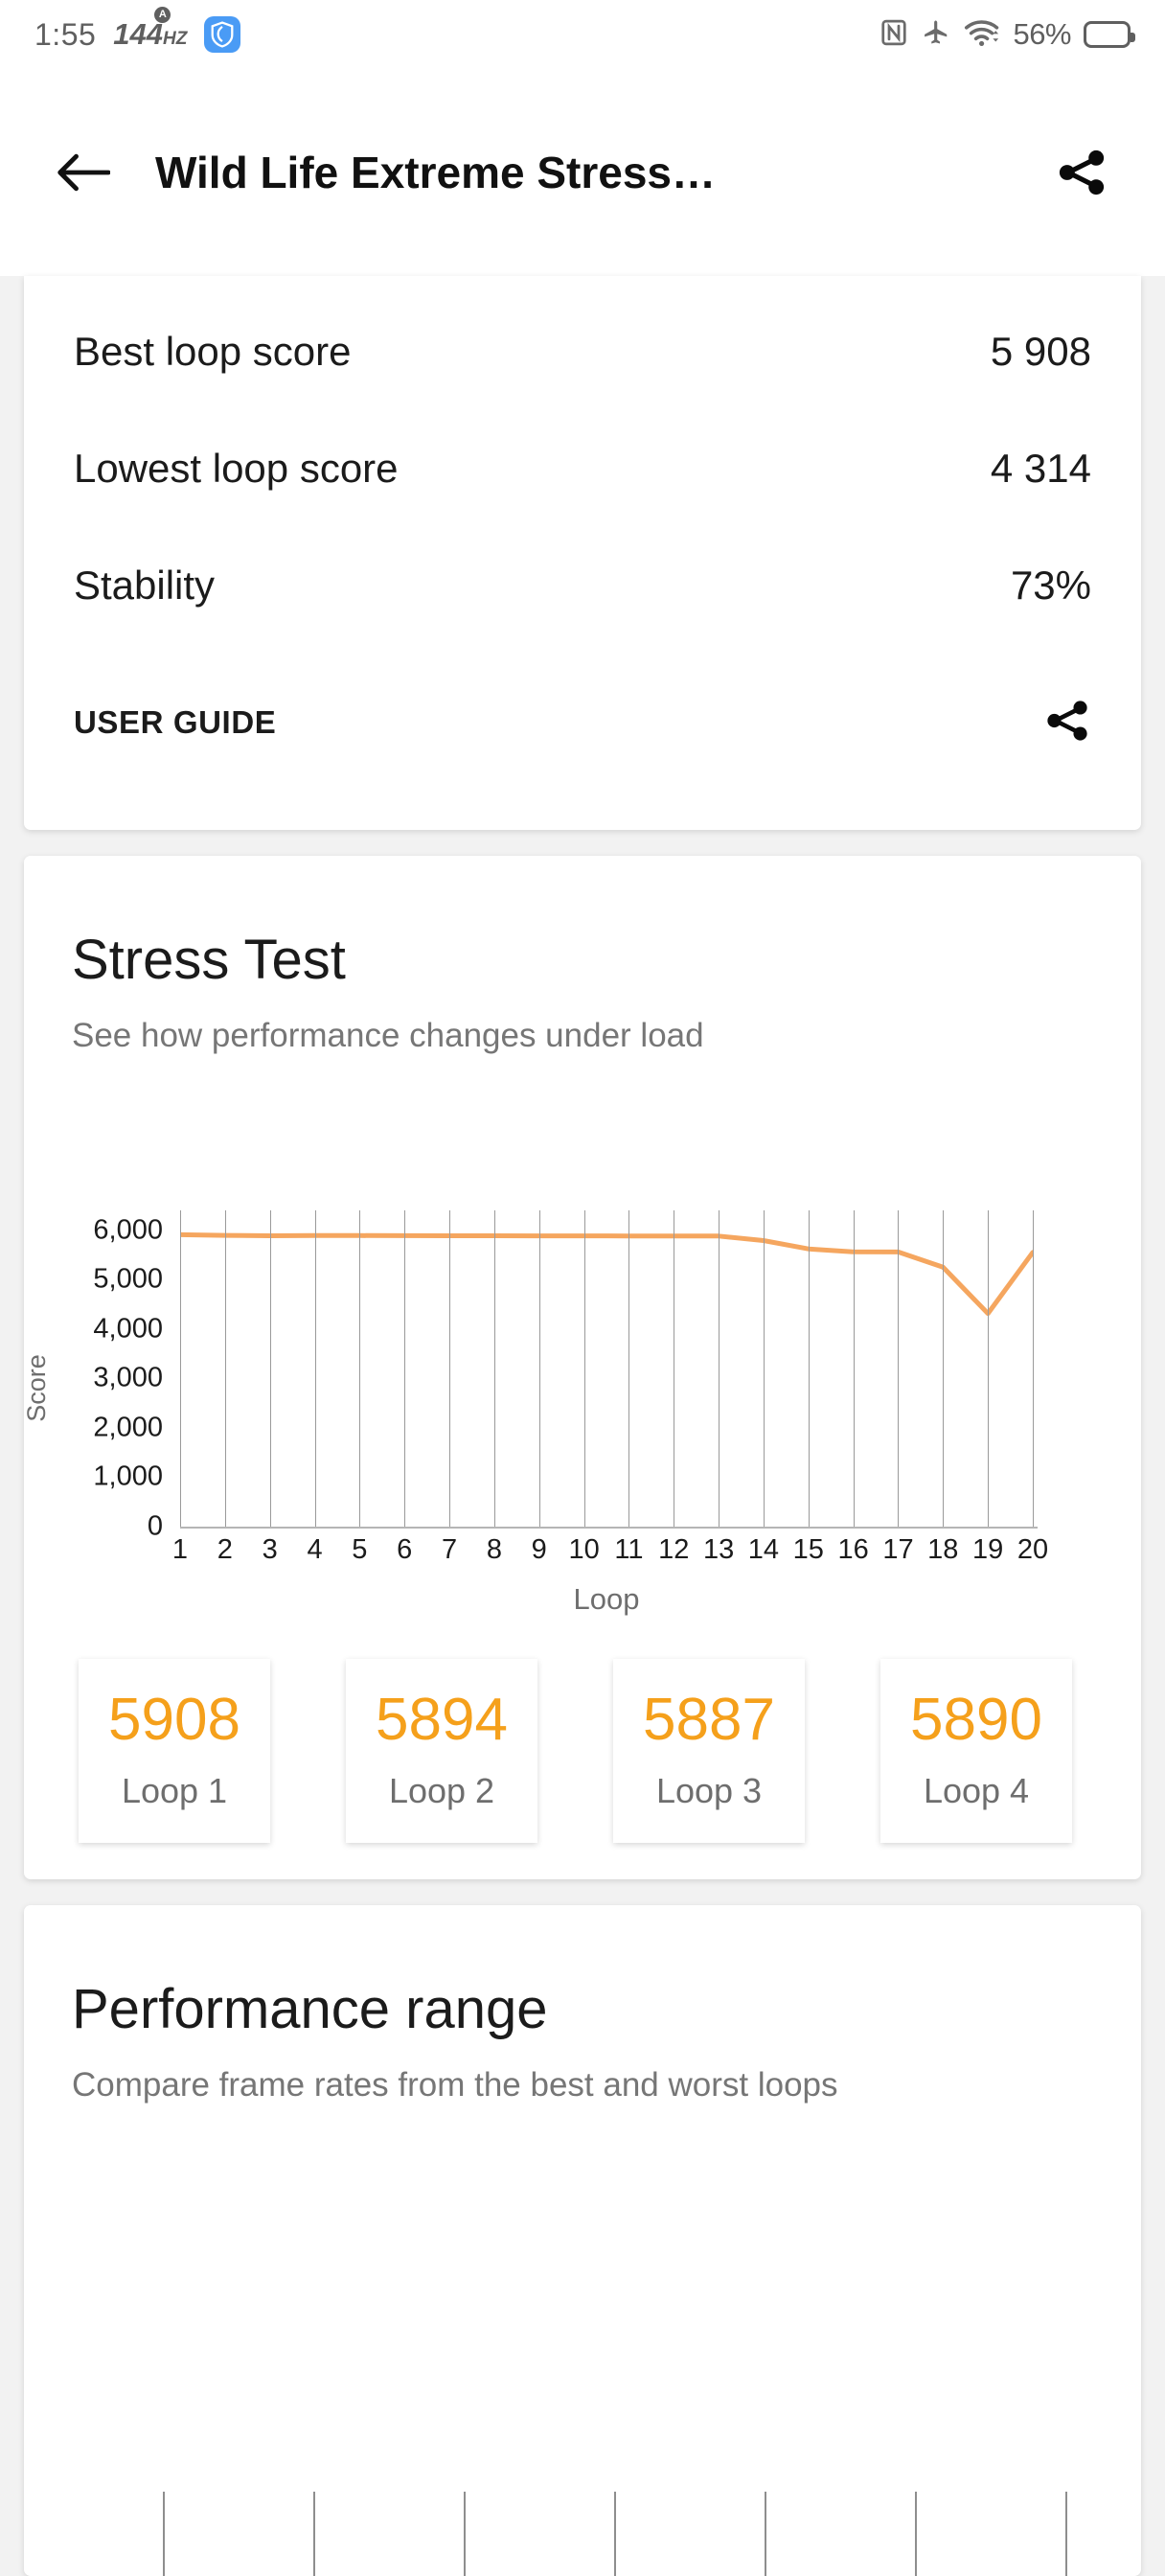 Image resolution: width=1165 pixels, height=2576 pixels. What do you see at coordinates (450, 1549) in the screenshot?
I see `chart-x-tick: 7` at bounding box center [450, 1549].